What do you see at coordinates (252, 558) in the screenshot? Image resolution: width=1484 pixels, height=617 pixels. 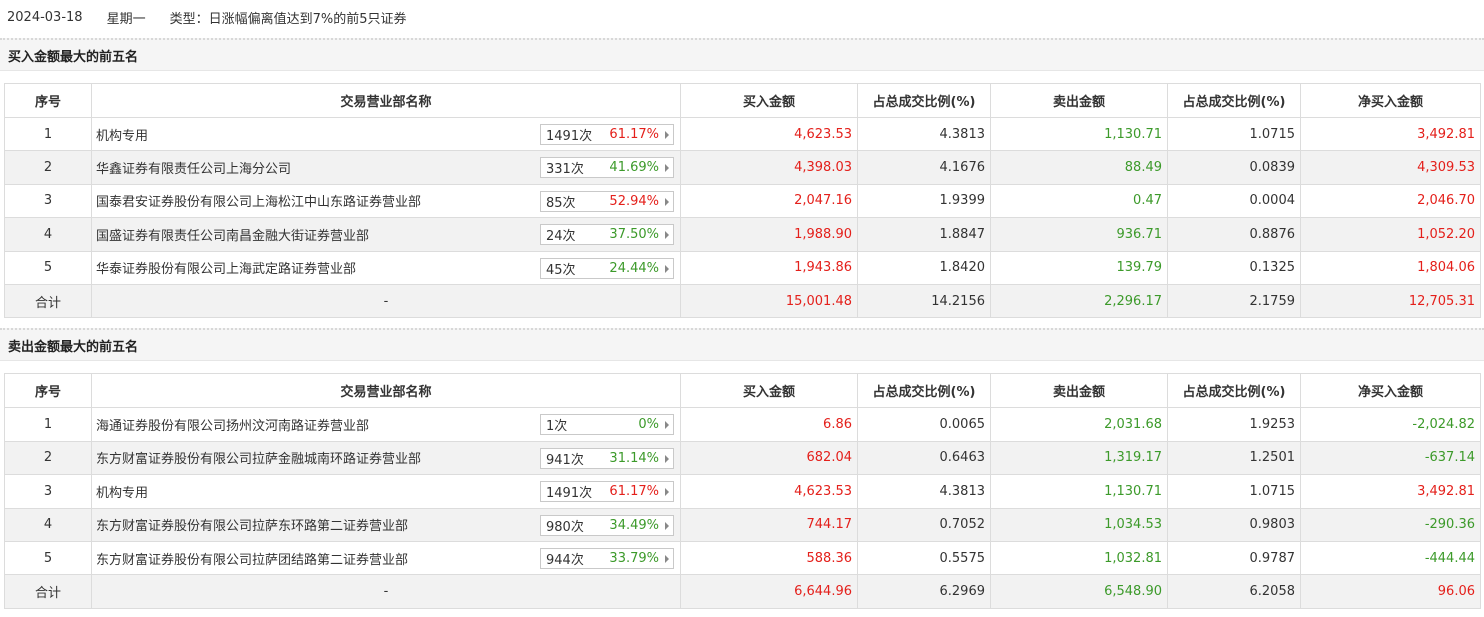 I see `branch-name-link: 东方财富证券股份有限公司拉萨团结路第二证券营业部` at bounding box center [252, 558].